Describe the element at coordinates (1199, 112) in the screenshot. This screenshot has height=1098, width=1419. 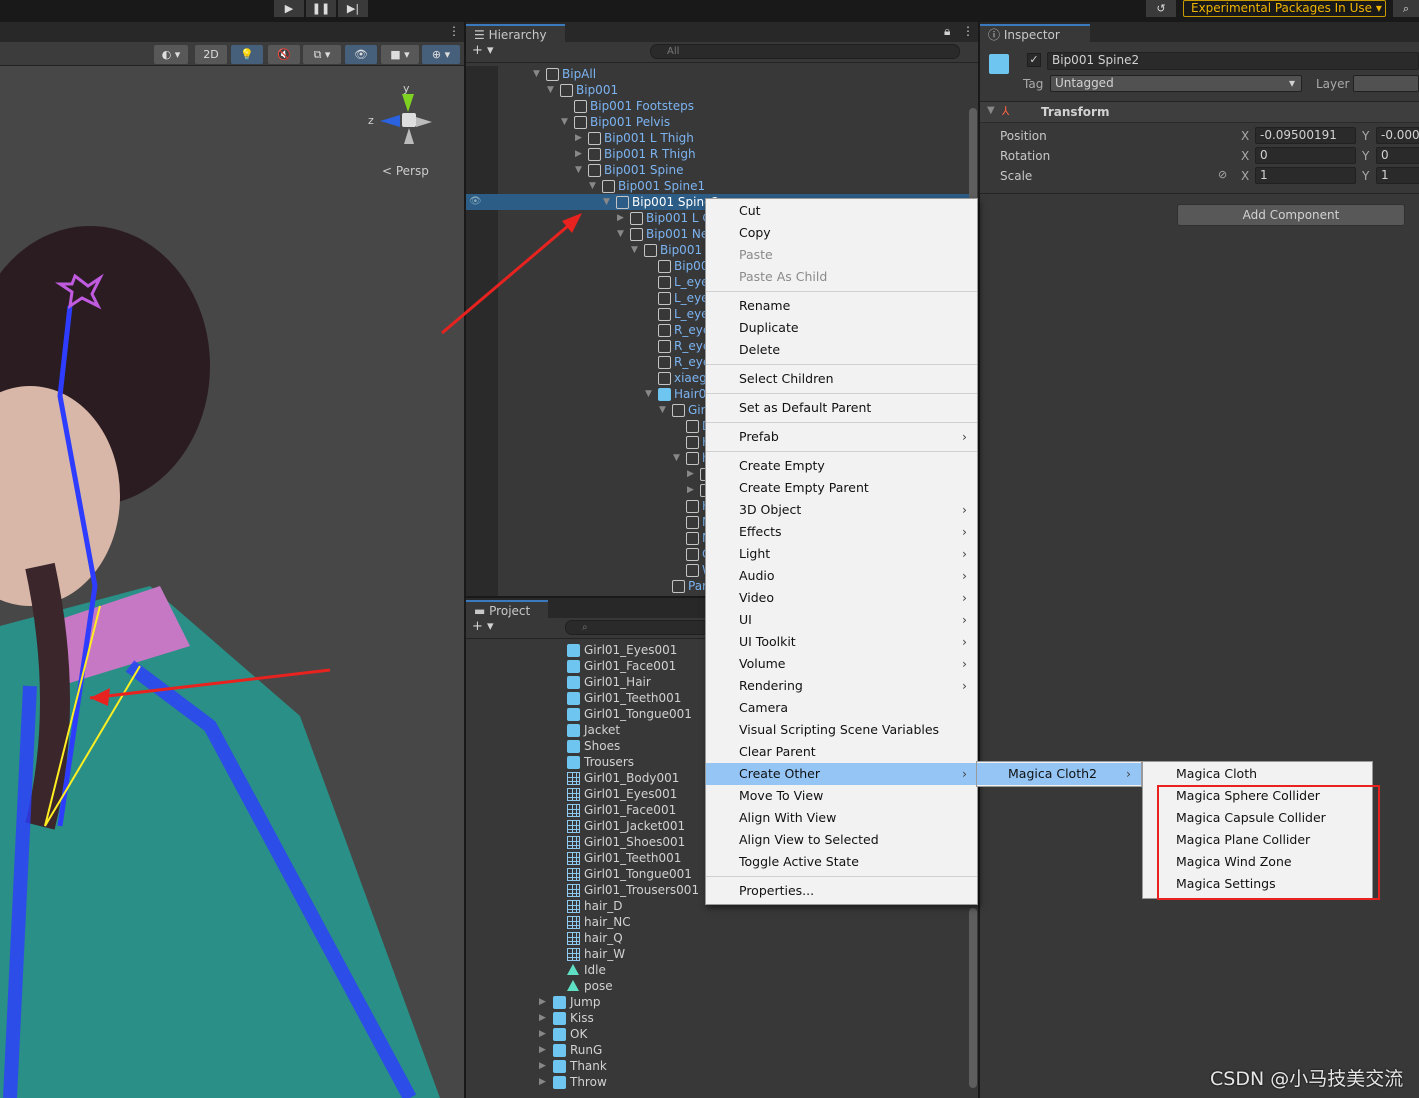
I see `transform-header: ▼ ⅄ Transform` at that location.